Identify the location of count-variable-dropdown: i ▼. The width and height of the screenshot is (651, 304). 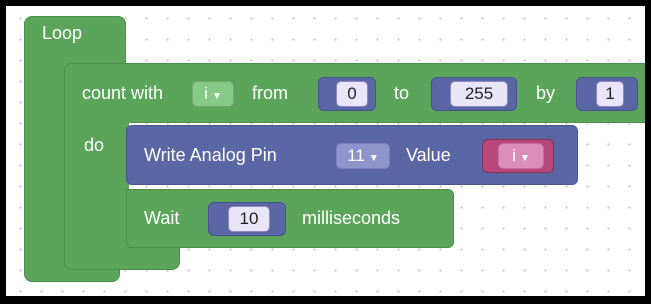
(213, 94).